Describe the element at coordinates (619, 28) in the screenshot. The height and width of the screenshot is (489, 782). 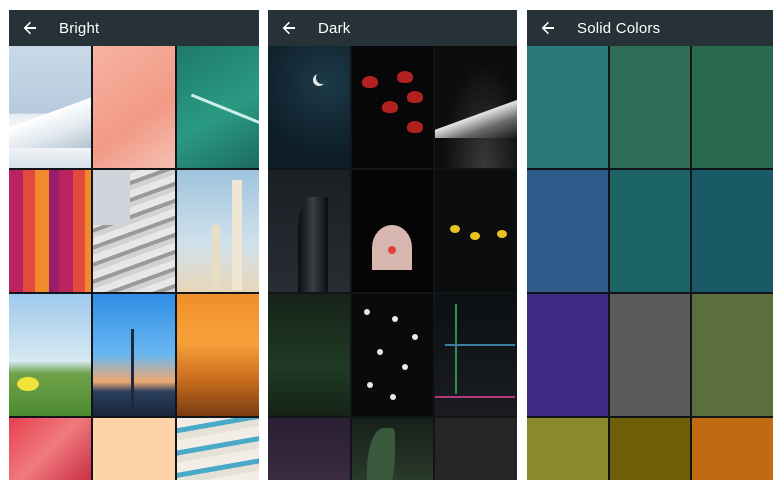
I see `screen-title: Solid Colors` at that location.